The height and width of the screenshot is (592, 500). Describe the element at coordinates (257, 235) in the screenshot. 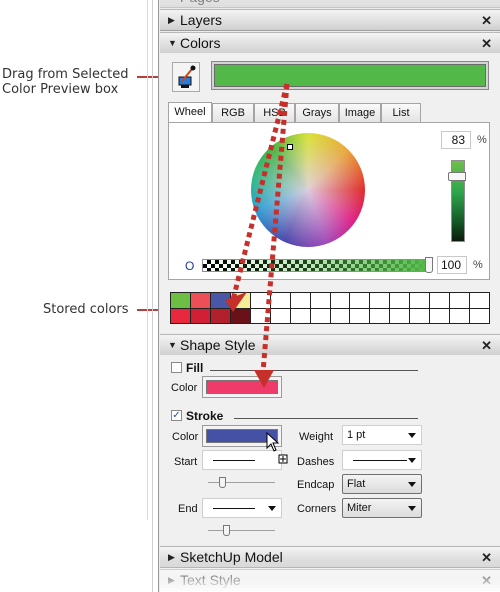

I see `drag-arrow-annotations` at that location.